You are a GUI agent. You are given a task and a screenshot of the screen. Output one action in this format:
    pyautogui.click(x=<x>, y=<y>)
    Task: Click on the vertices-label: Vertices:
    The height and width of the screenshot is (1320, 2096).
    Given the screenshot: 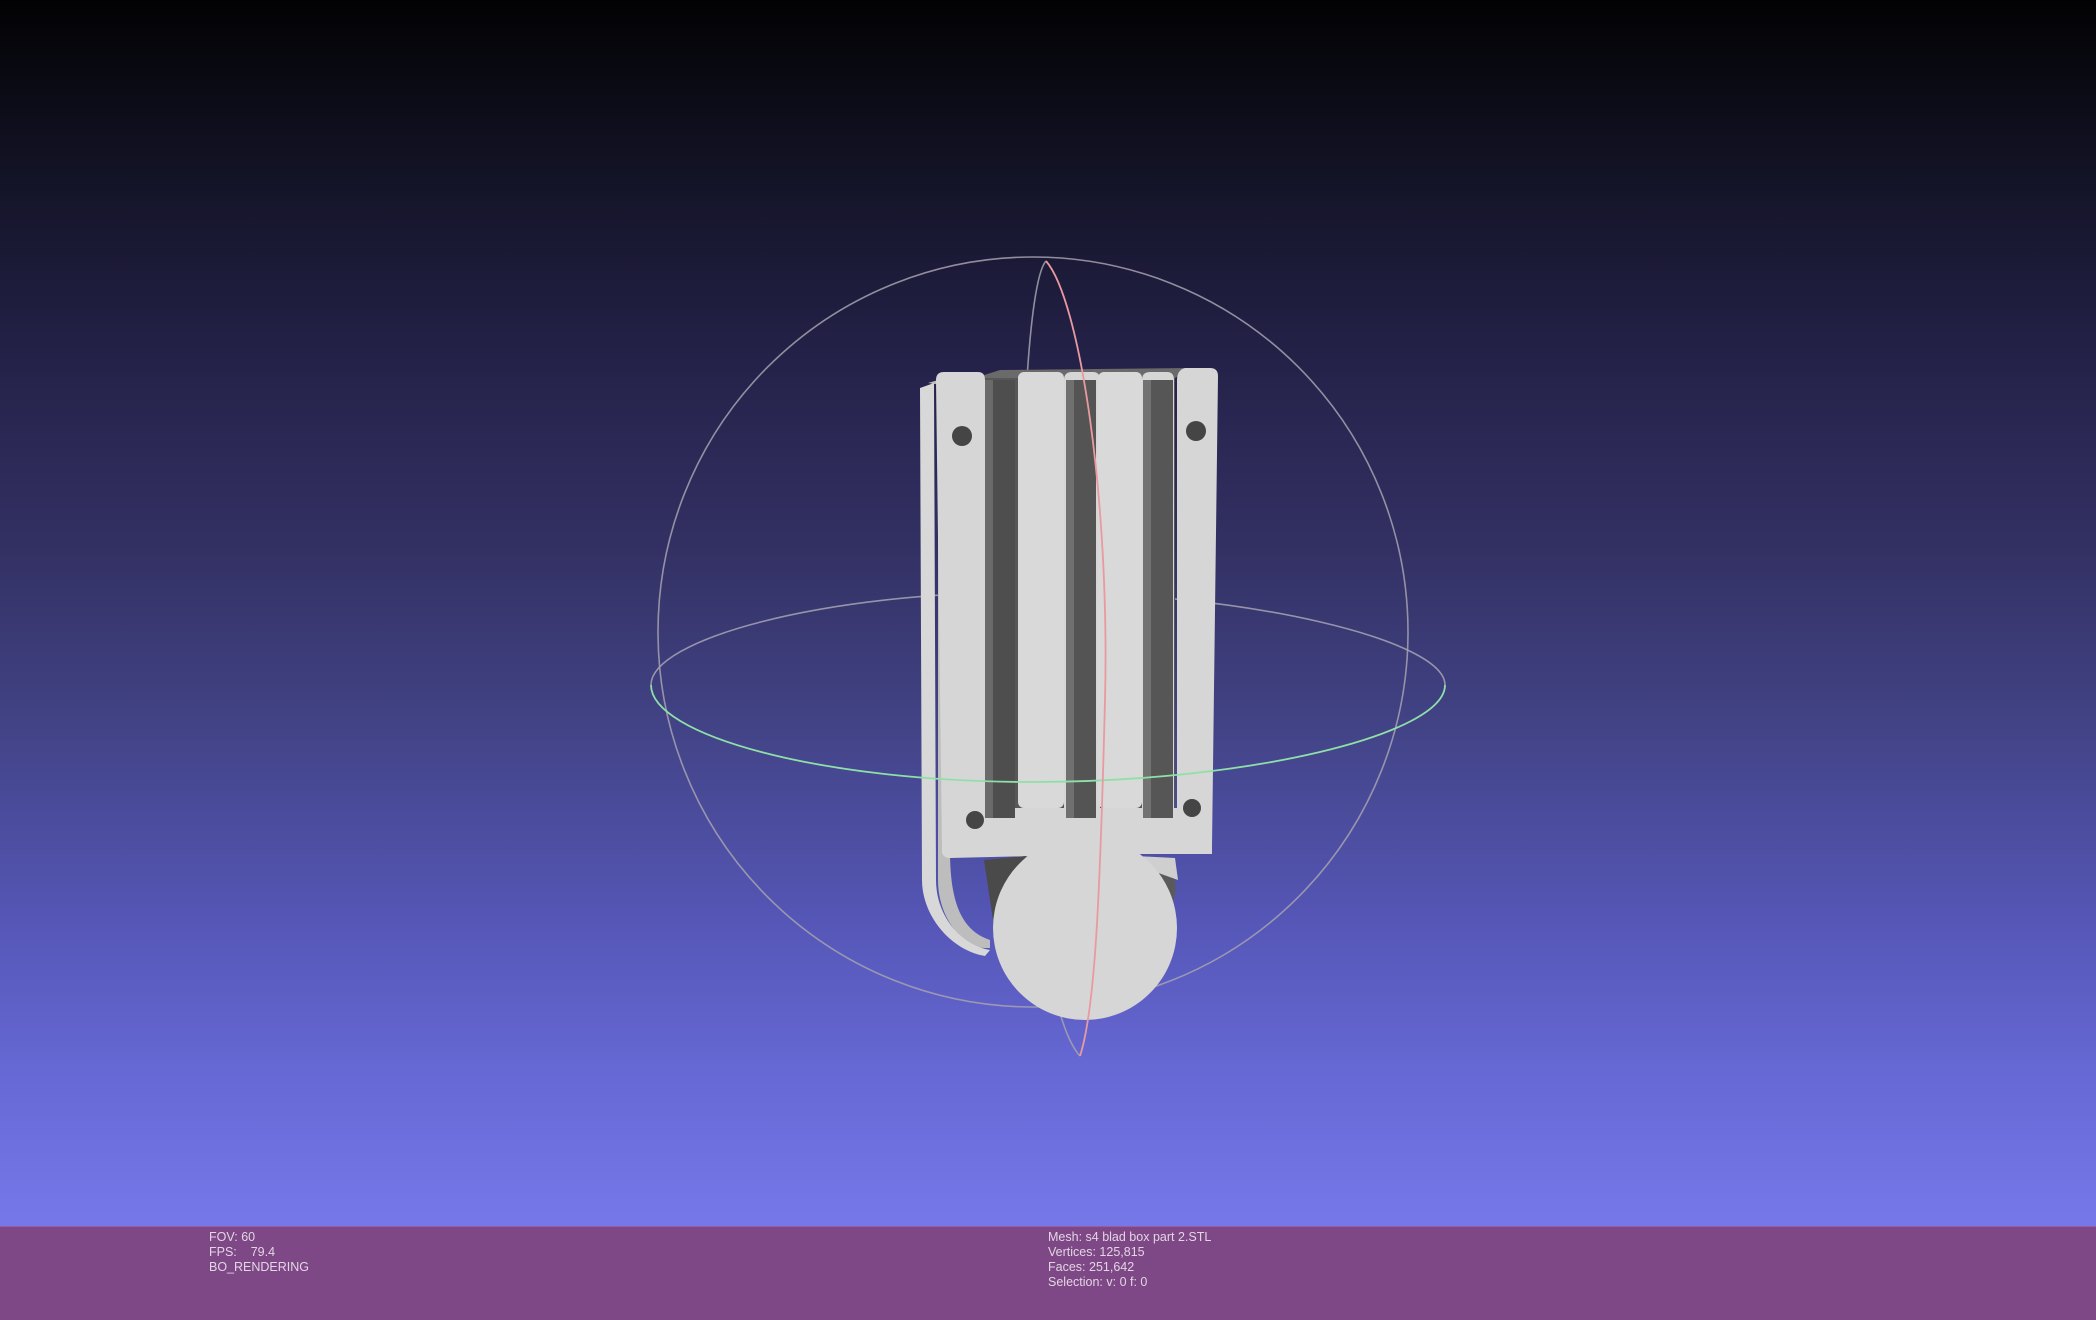 What is the action you would take?
    pyautogui.click(x=1072, y=1252)
    